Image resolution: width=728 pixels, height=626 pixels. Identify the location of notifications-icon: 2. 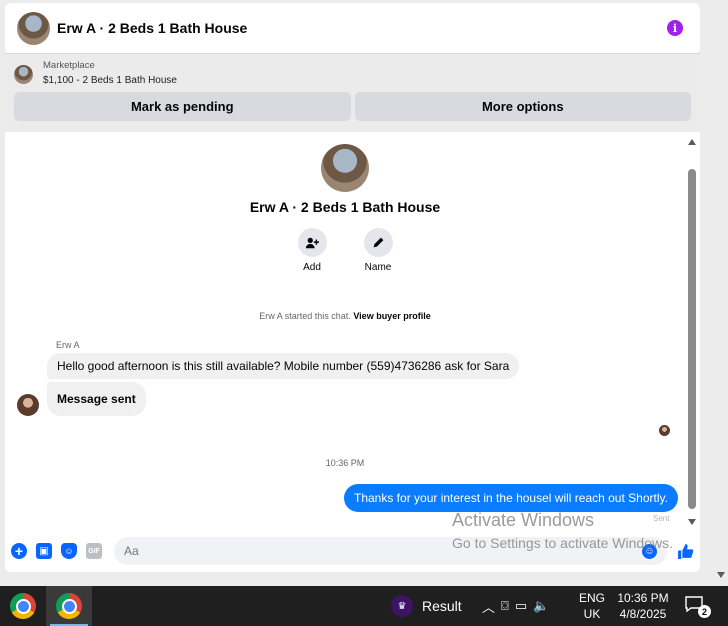
(698, 607).